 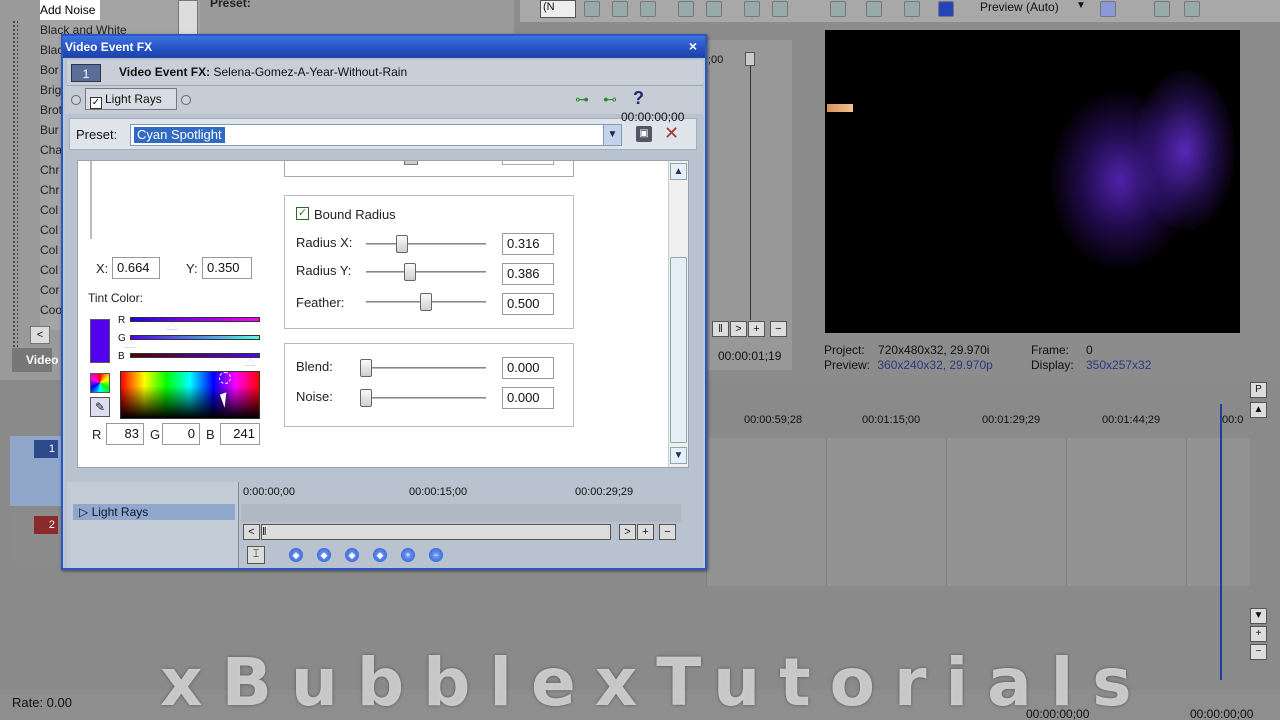 What do you see at coordinates (678, 350) in the screenshot?
I see `scroll-thumb` at bounding box center [678, 350].